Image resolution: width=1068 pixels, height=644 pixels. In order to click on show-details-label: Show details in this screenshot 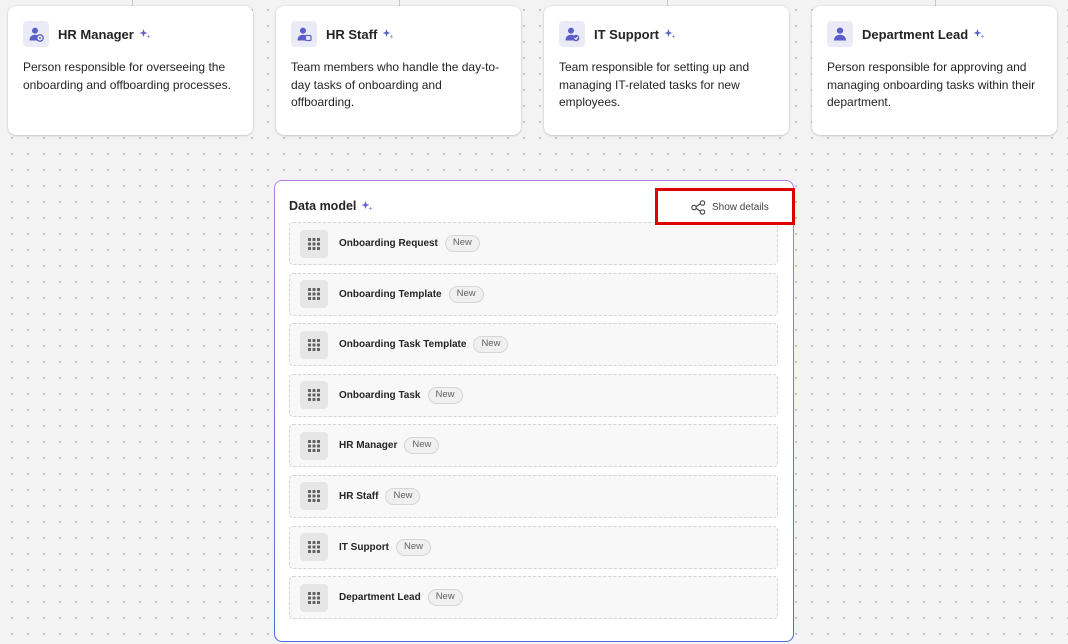, I will do `click(740, 207)`.